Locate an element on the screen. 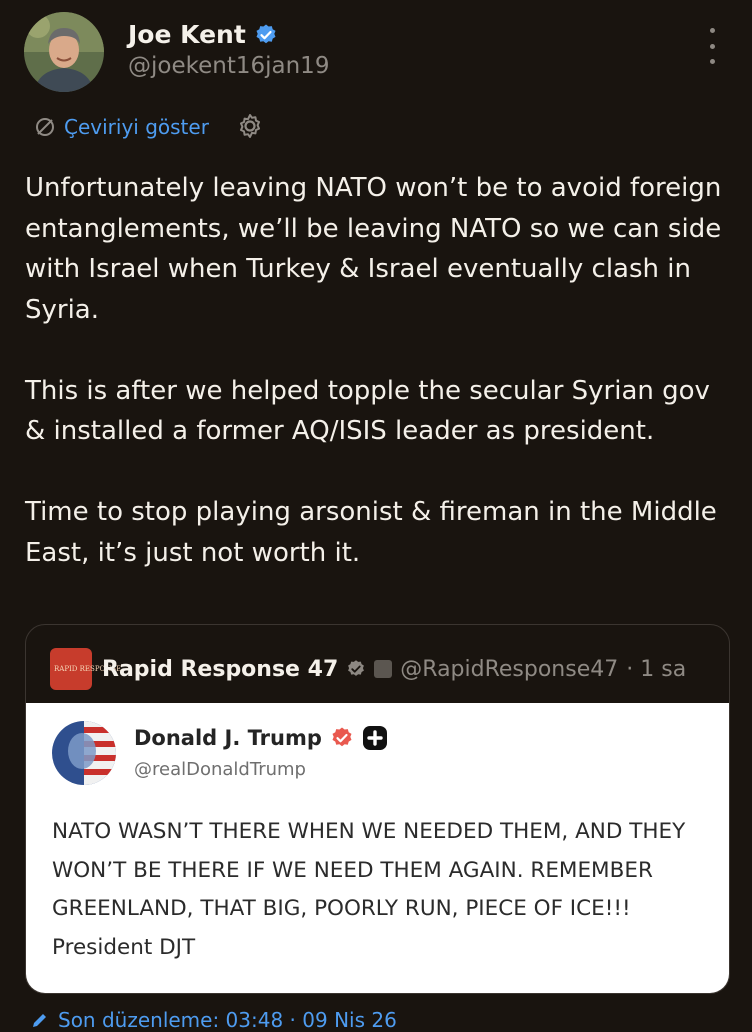  translate-icon is located at coordinates (45, 127).